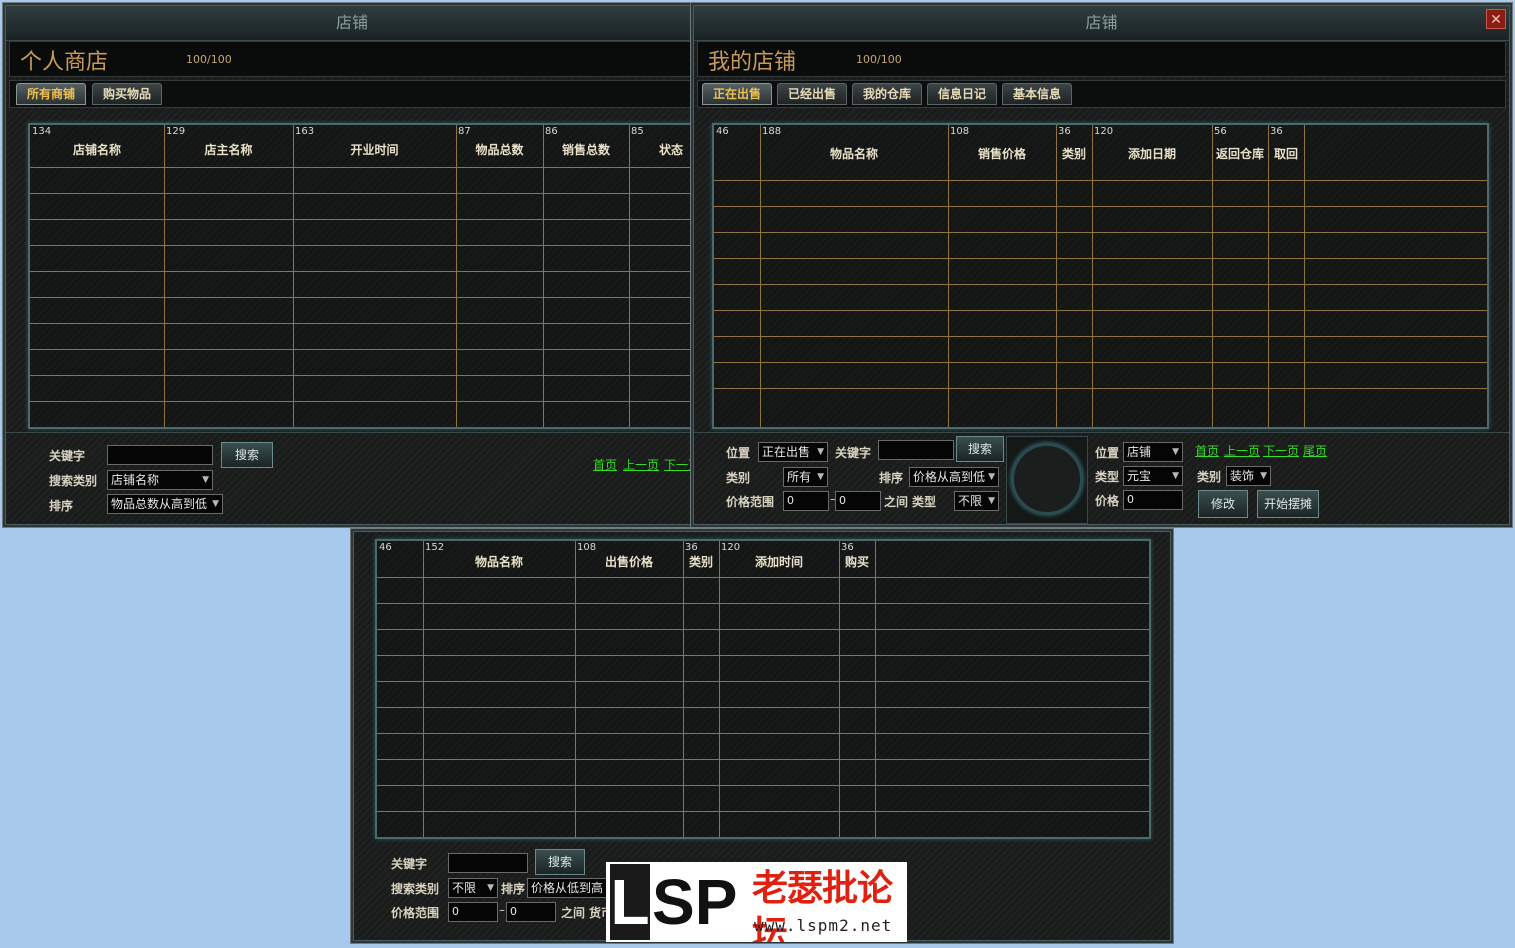  What do you see at coordinates (1242, 476) in the screenshot?
I see `right-category-value: 装饰` at bounding box center [1242, 476].